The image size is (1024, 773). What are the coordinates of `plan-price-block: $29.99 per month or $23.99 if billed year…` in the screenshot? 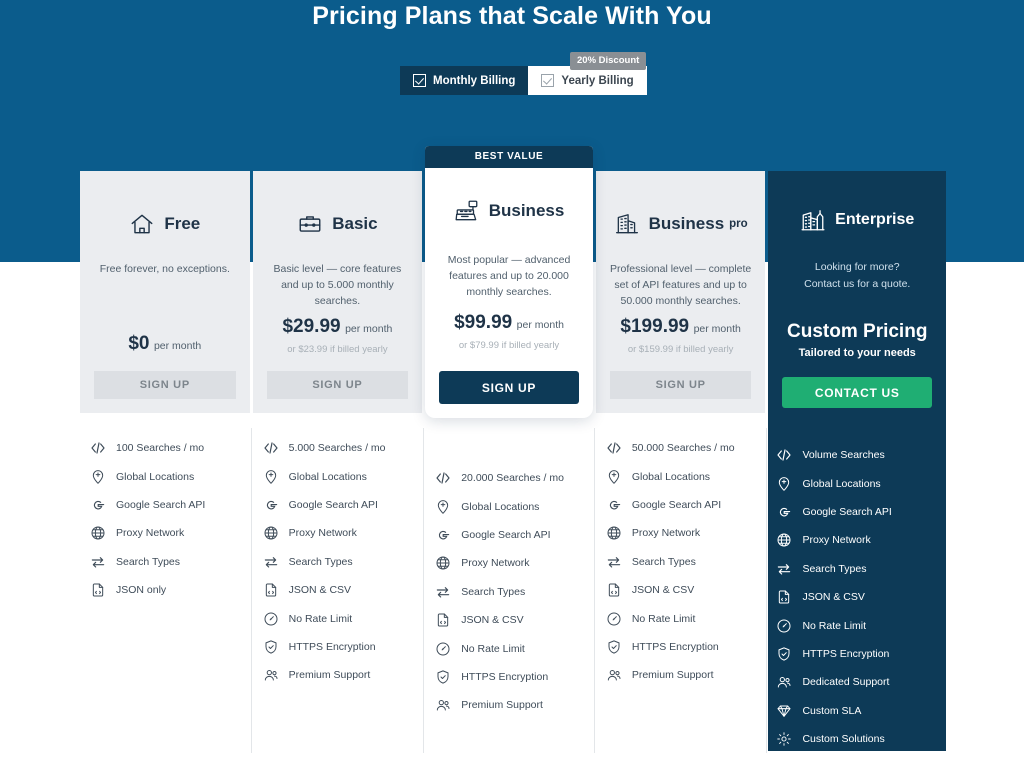 It's located at (338, 335).